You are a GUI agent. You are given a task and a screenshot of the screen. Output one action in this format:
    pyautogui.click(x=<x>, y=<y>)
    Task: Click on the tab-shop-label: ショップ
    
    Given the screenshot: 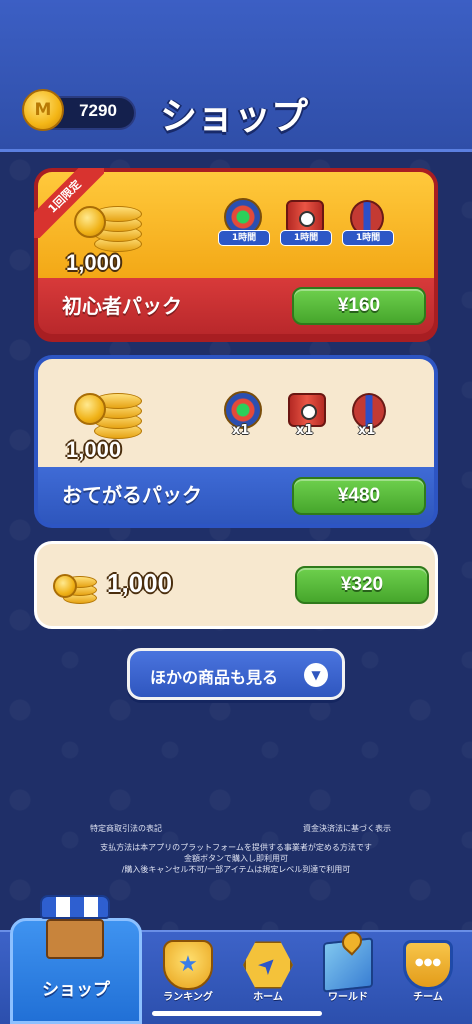 What is the action you would take?
    pyautogui.click(x=76, y=990)
    